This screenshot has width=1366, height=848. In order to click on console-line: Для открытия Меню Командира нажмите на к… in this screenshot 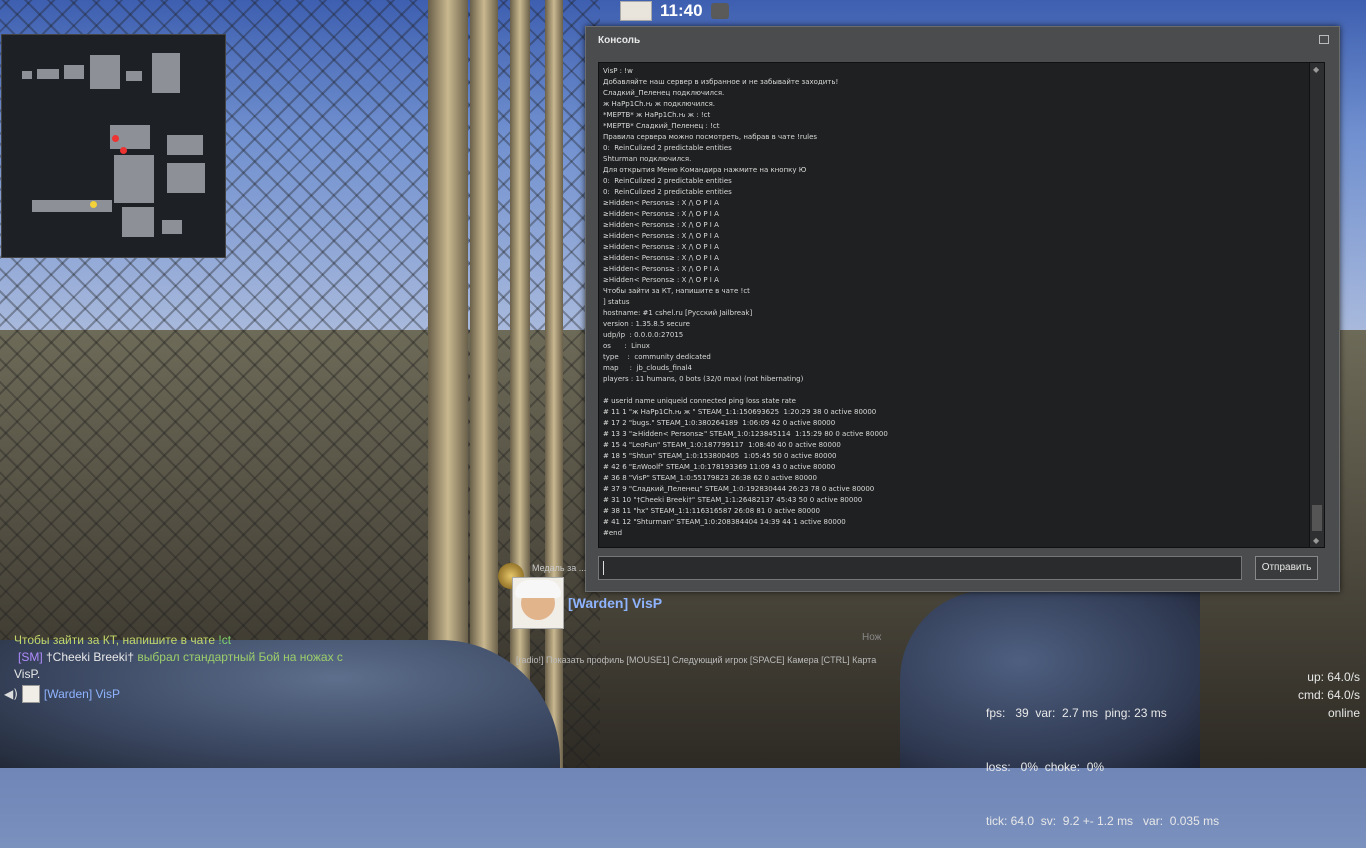, I will do `click(705, 170)`.